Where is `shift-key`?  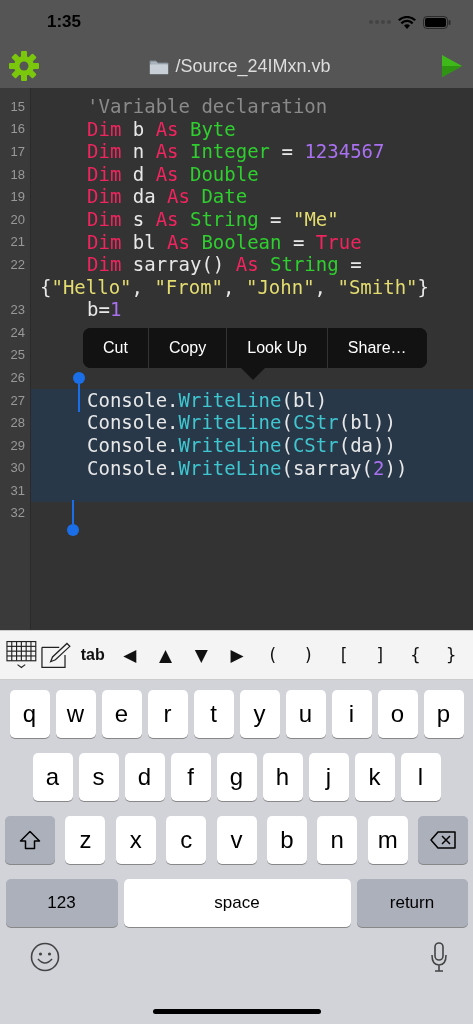
shift-key is located at coordinates (30, 840).